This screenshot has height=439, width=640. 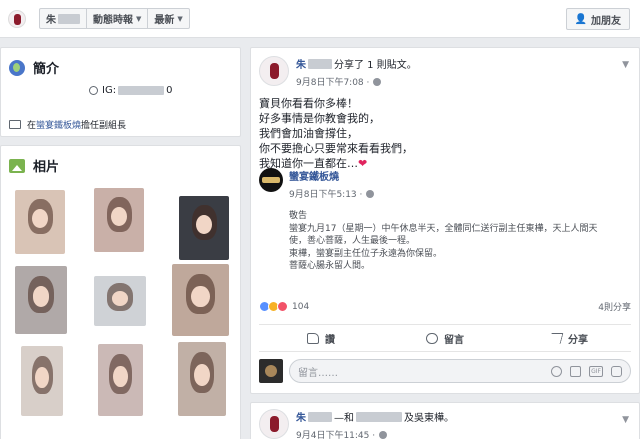 I want to click on work-role: 擔任副組長, so click(x=104, y=126).